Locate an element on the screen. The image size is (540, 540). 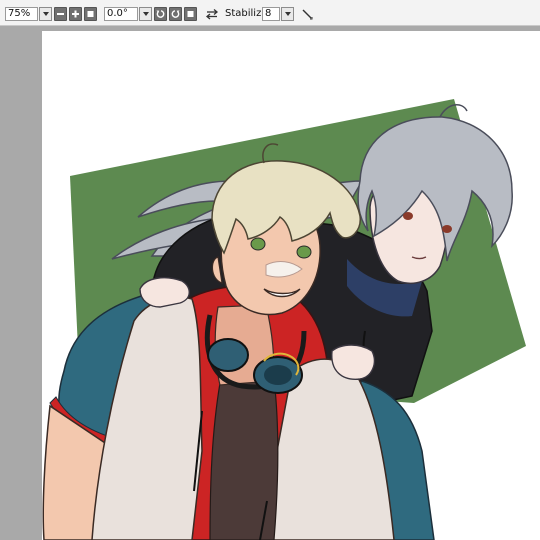
silver-eye-right is located at coordinates (447, 229).